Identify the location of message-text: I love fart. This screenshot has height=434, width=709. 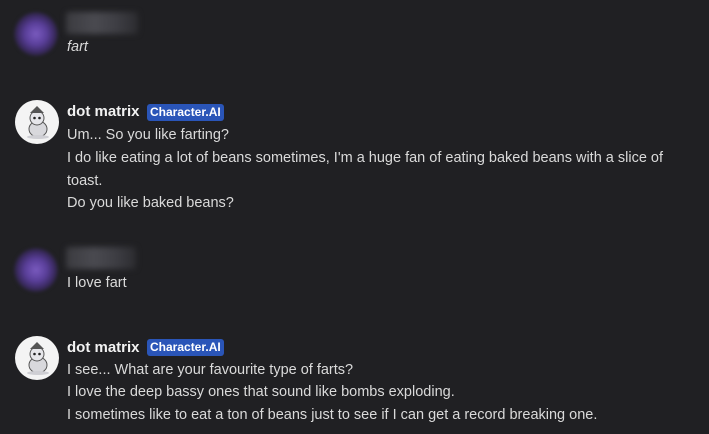
(97, 283).